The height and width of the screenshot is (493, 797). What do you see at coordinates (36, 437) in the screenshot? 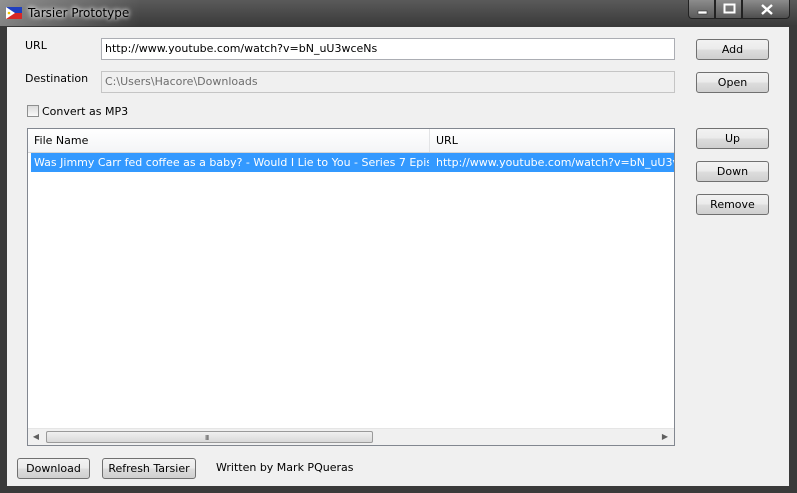
I see `scroll-left-icon: ◀` at bounding box center [36, 437].